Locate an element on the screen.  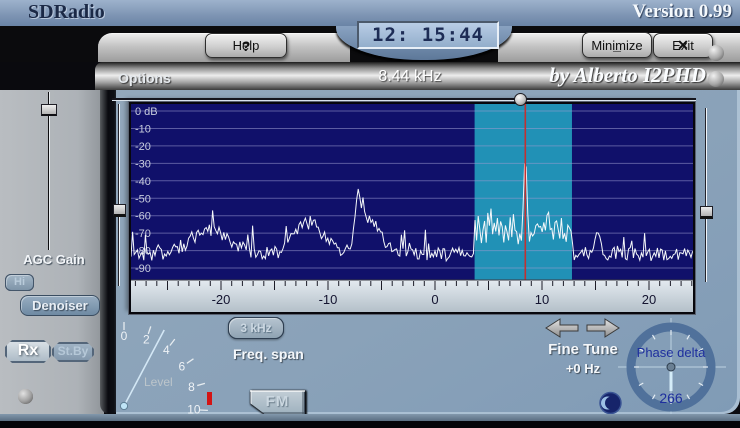
tuning-slider is located at coordinates (404, 99).